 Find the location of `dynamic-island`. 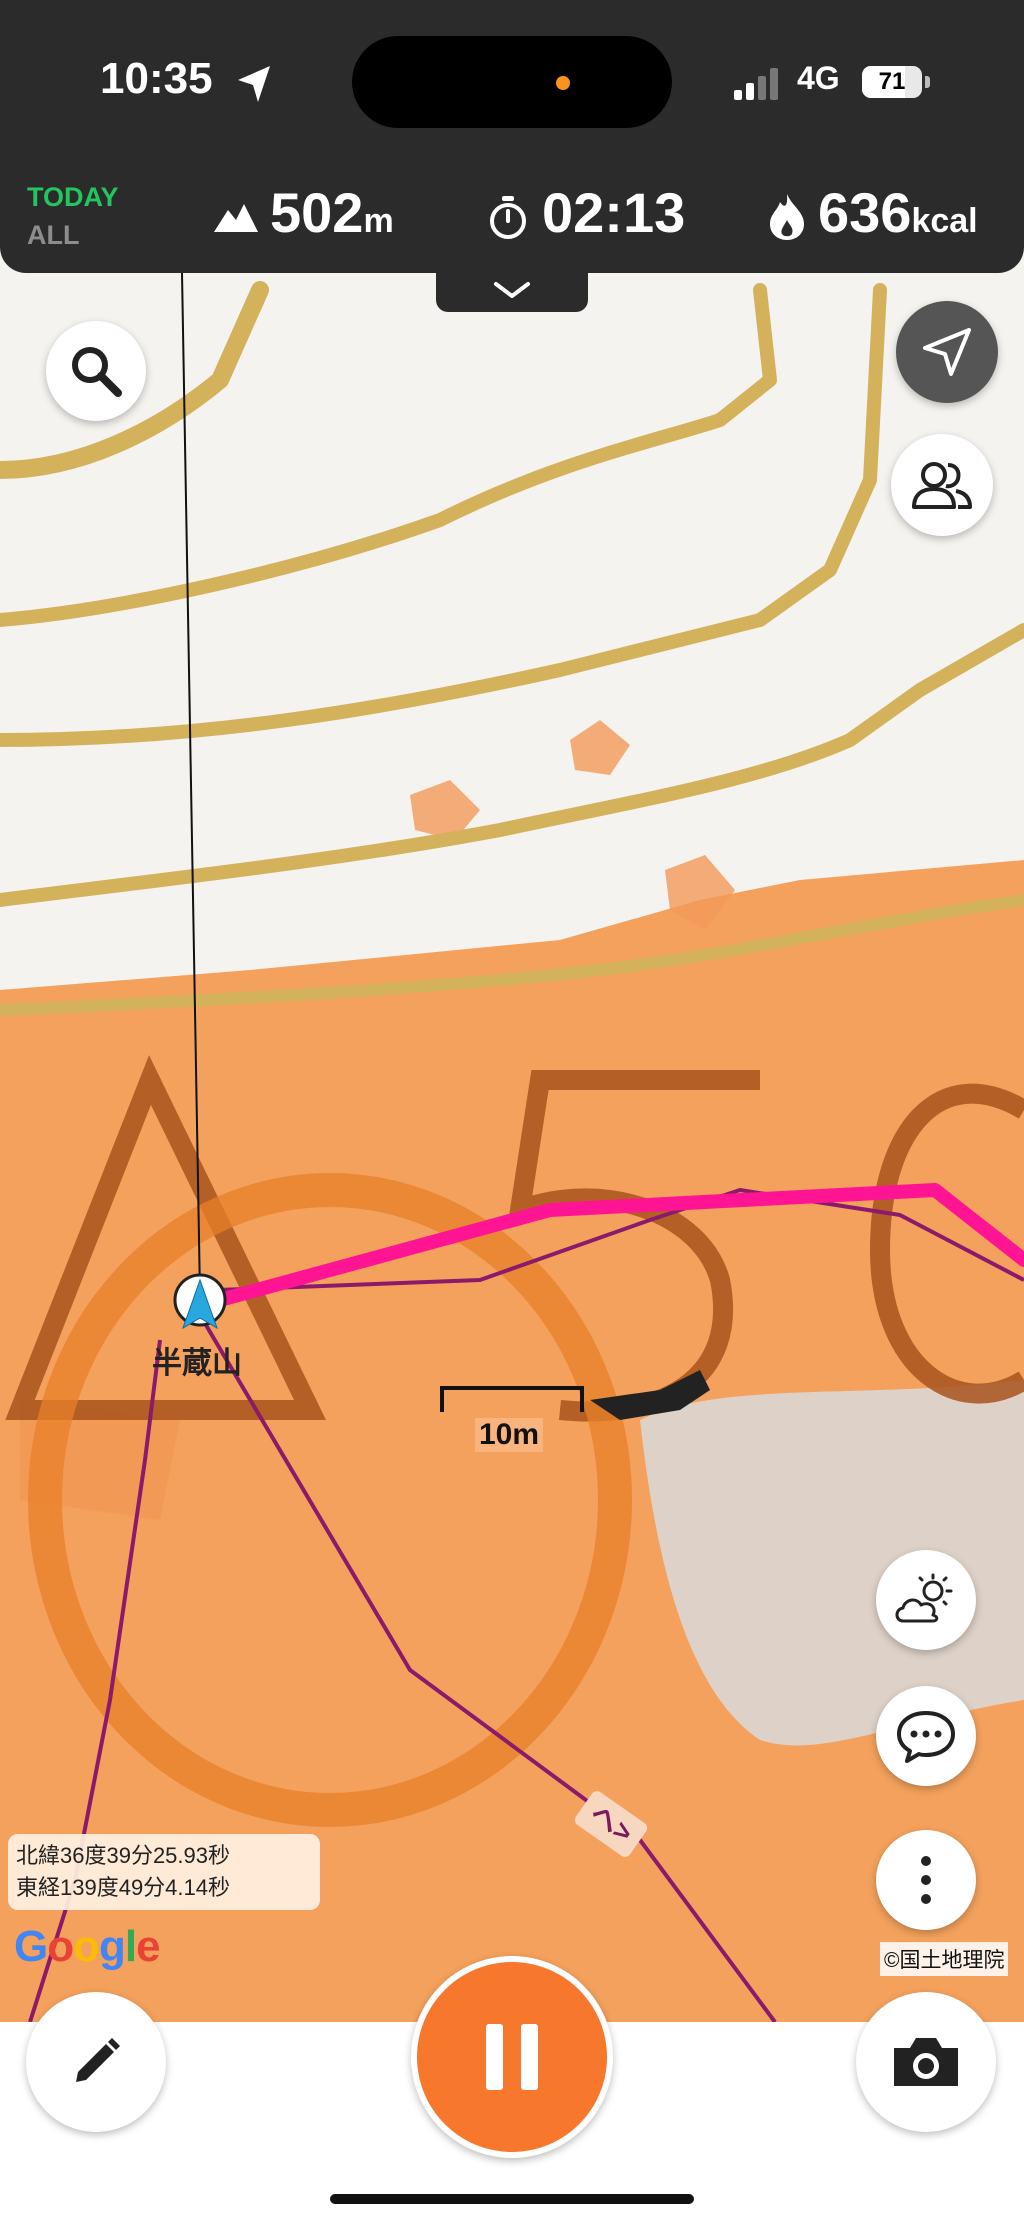

dynamic-island is located at coordinates (512, 82).